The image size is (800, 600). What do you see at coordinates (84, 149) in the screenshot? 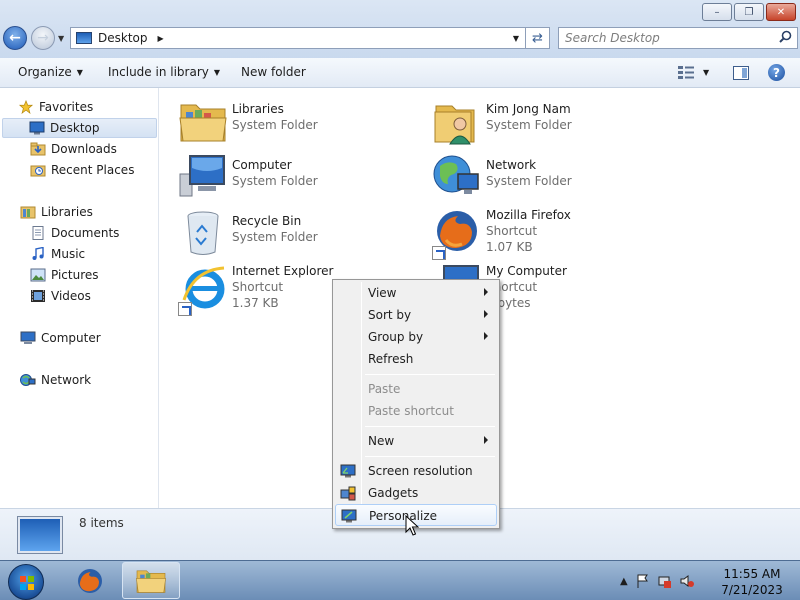
I see `sidebar-item-label: Downloads` at bounding box center [84, 149].